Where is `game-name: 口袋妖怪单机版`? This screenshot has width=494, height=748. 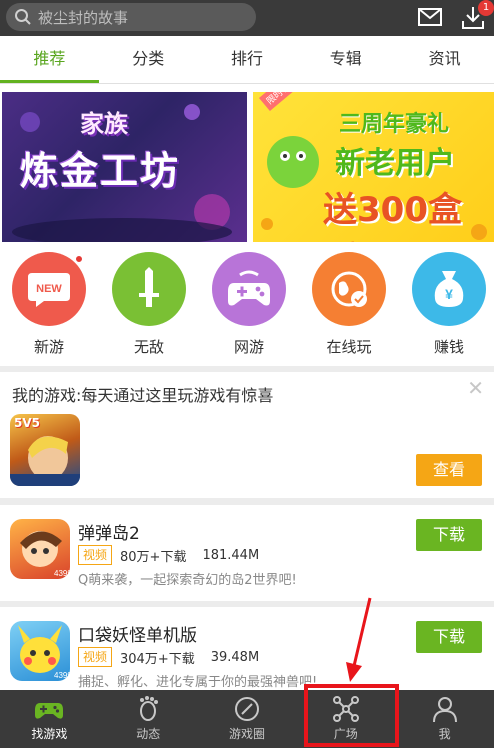 game-name: 口袋妖怪单机版 is located at coordinates (137, 636).